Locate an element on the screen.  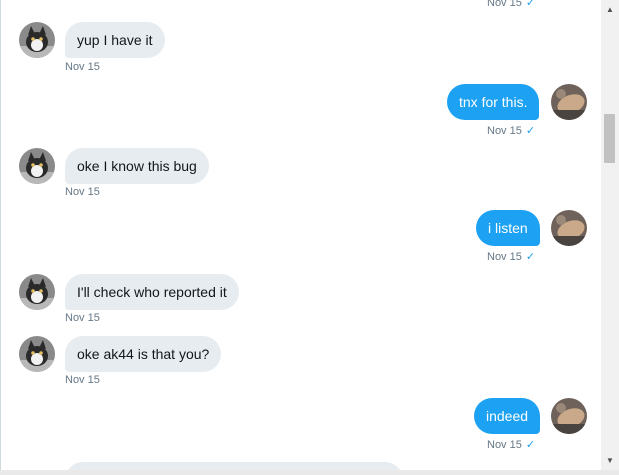
scroll-thumb is located at coordinates (609, 138).